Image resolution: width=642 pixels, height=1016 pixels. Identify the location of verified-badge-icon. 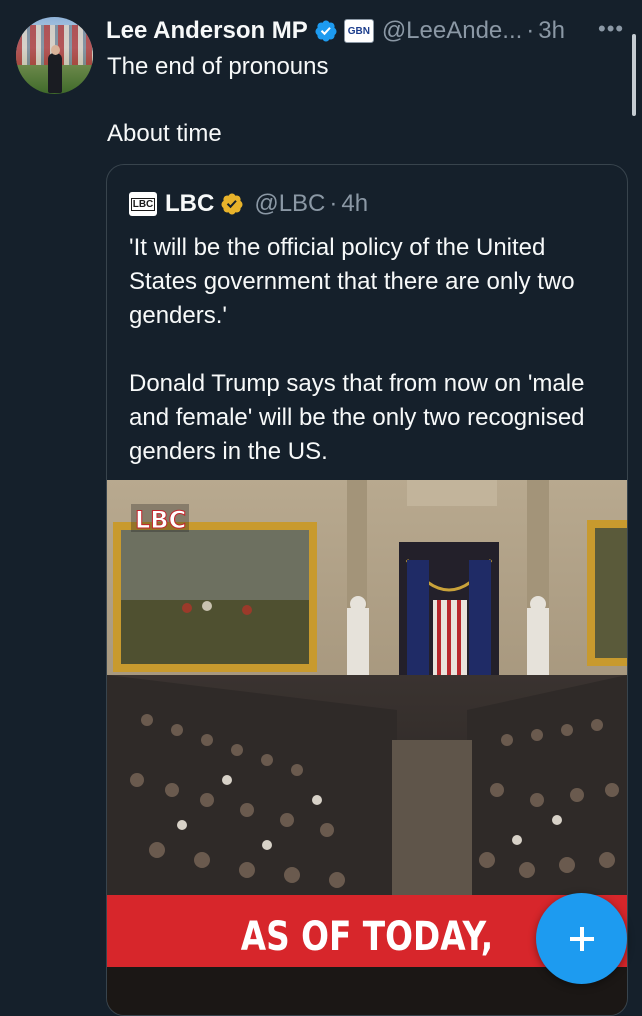
(326, 31).